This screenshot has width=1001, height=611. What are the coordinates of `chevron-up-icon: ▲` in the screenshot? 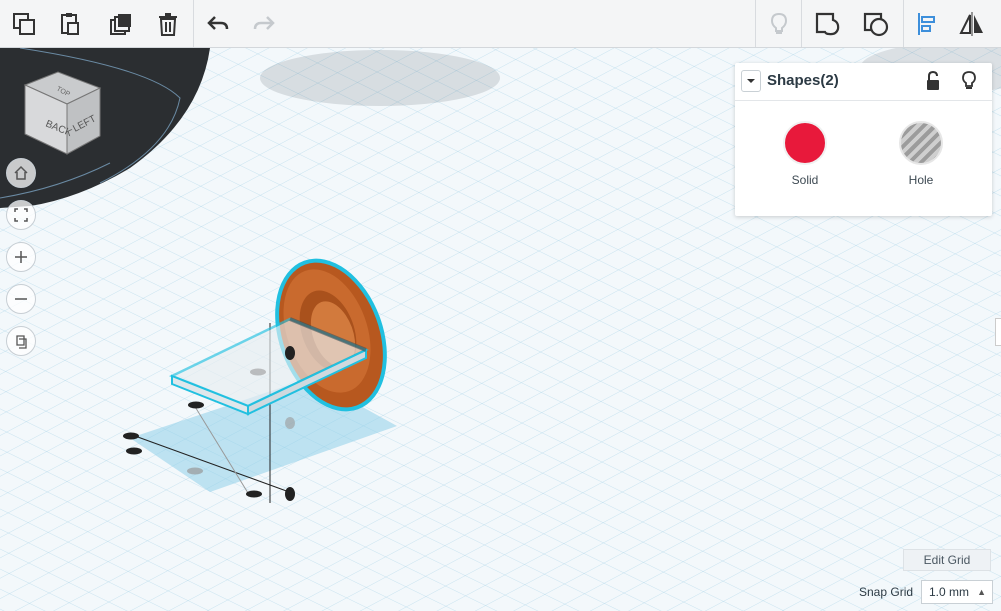 It's located at (981, 592).